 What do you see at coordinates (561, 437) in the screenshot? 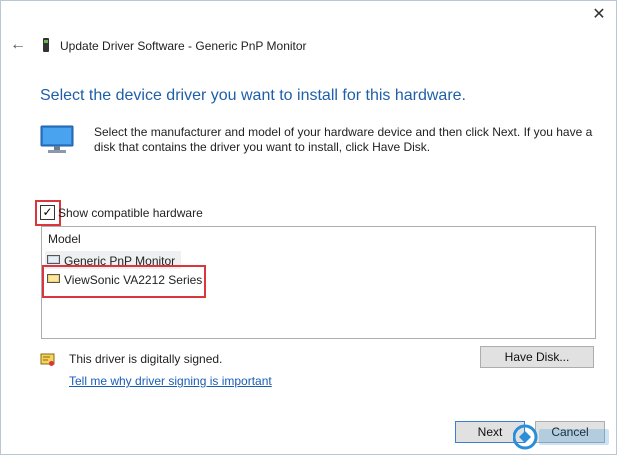
I see `watermark-logo` at bounding box center [561, 437].